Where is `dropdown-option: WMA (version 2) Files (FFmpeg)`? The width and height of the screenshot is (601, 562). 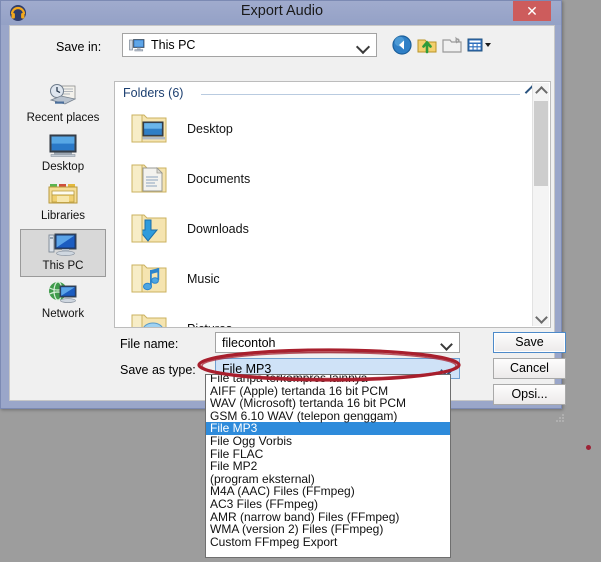
dropdown-option: WMA (version 2) Files (FFmpeg) is located at coordinates (328, 529).